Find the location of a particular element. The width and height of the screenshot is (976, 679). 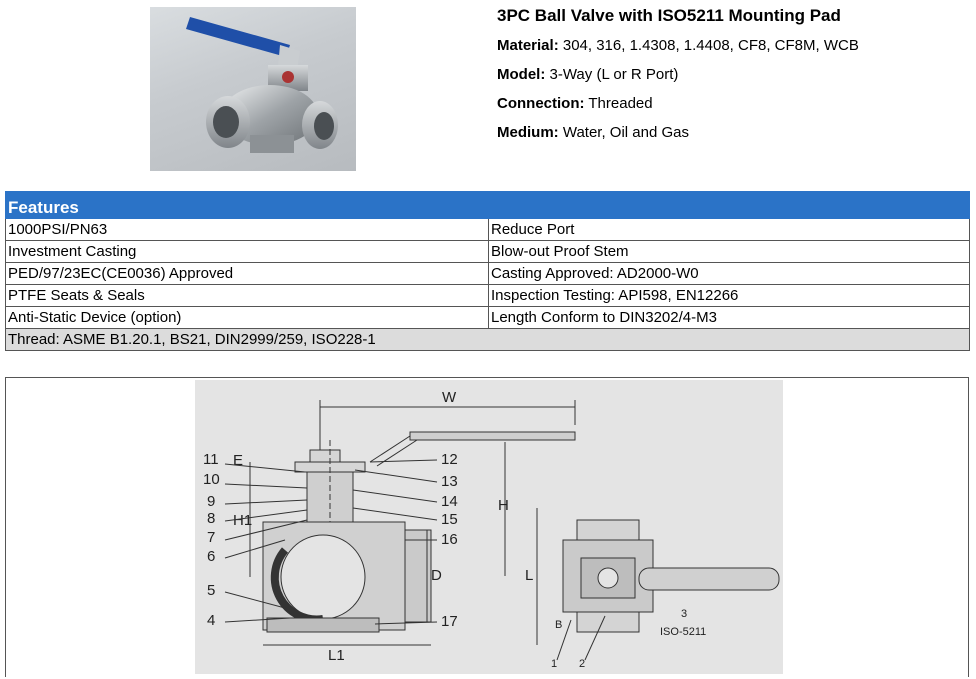

table-cell: Investment Casting is located at coordinates (247, 251).